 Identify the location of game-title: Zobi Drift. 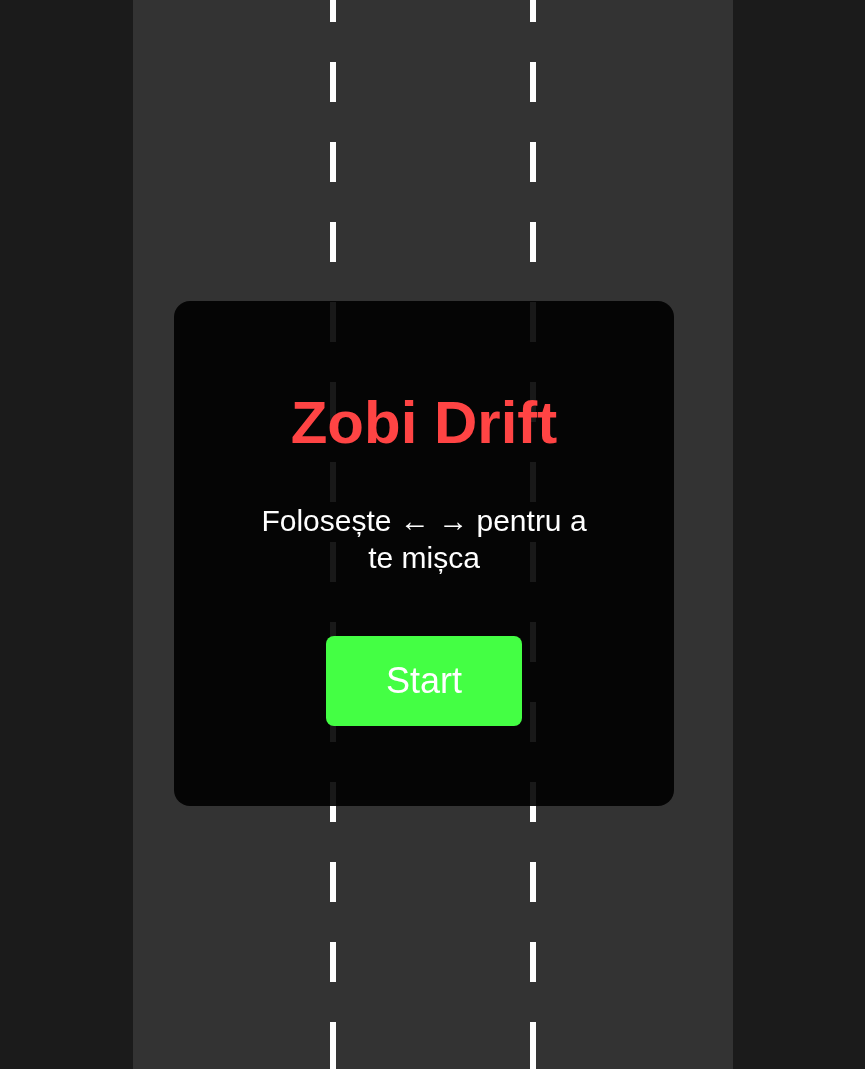
(424, 423).